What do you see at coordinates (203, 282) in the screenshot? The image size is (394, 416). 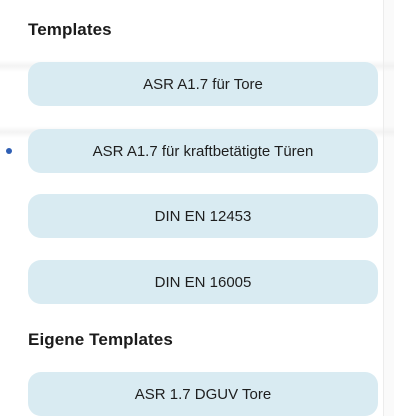 I see `template-button-din-en-16005: DIN EN 16005` at bounding box center [203, 282].